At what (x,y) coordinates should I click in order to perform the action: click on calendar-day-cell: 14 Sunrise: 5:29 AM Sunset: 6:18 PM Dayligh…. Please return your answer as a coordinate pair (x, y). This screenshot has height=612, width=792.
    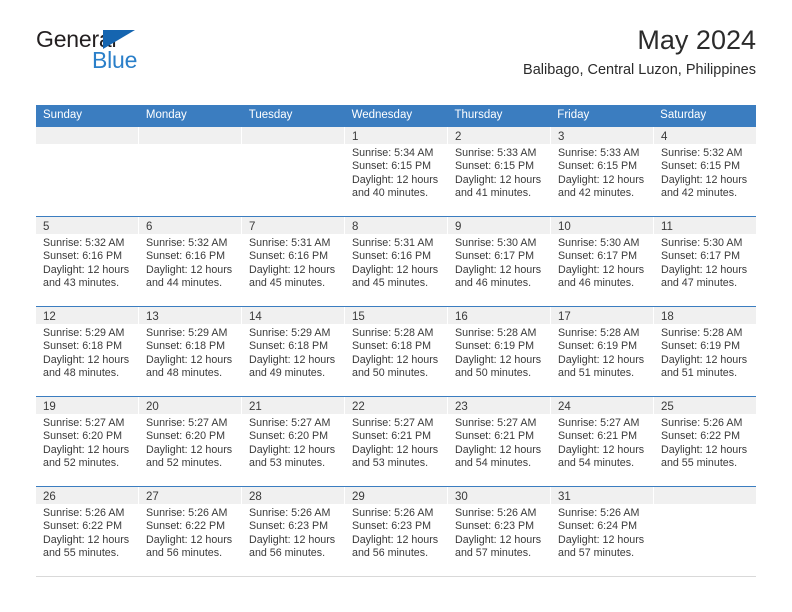
    Looking at the image, I should click on (293, 351).